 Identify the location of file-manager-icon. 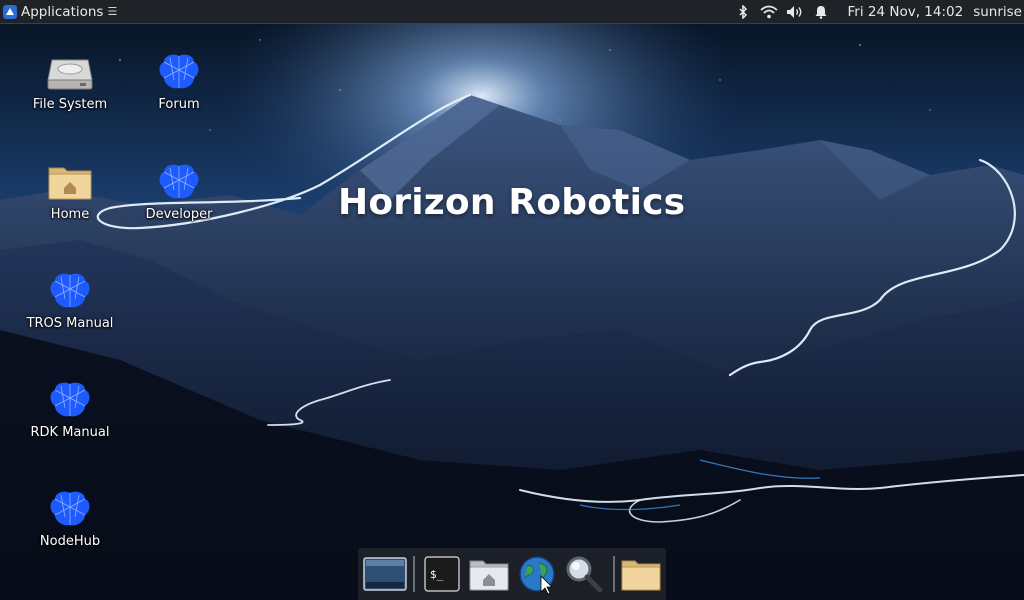
(641, 575).